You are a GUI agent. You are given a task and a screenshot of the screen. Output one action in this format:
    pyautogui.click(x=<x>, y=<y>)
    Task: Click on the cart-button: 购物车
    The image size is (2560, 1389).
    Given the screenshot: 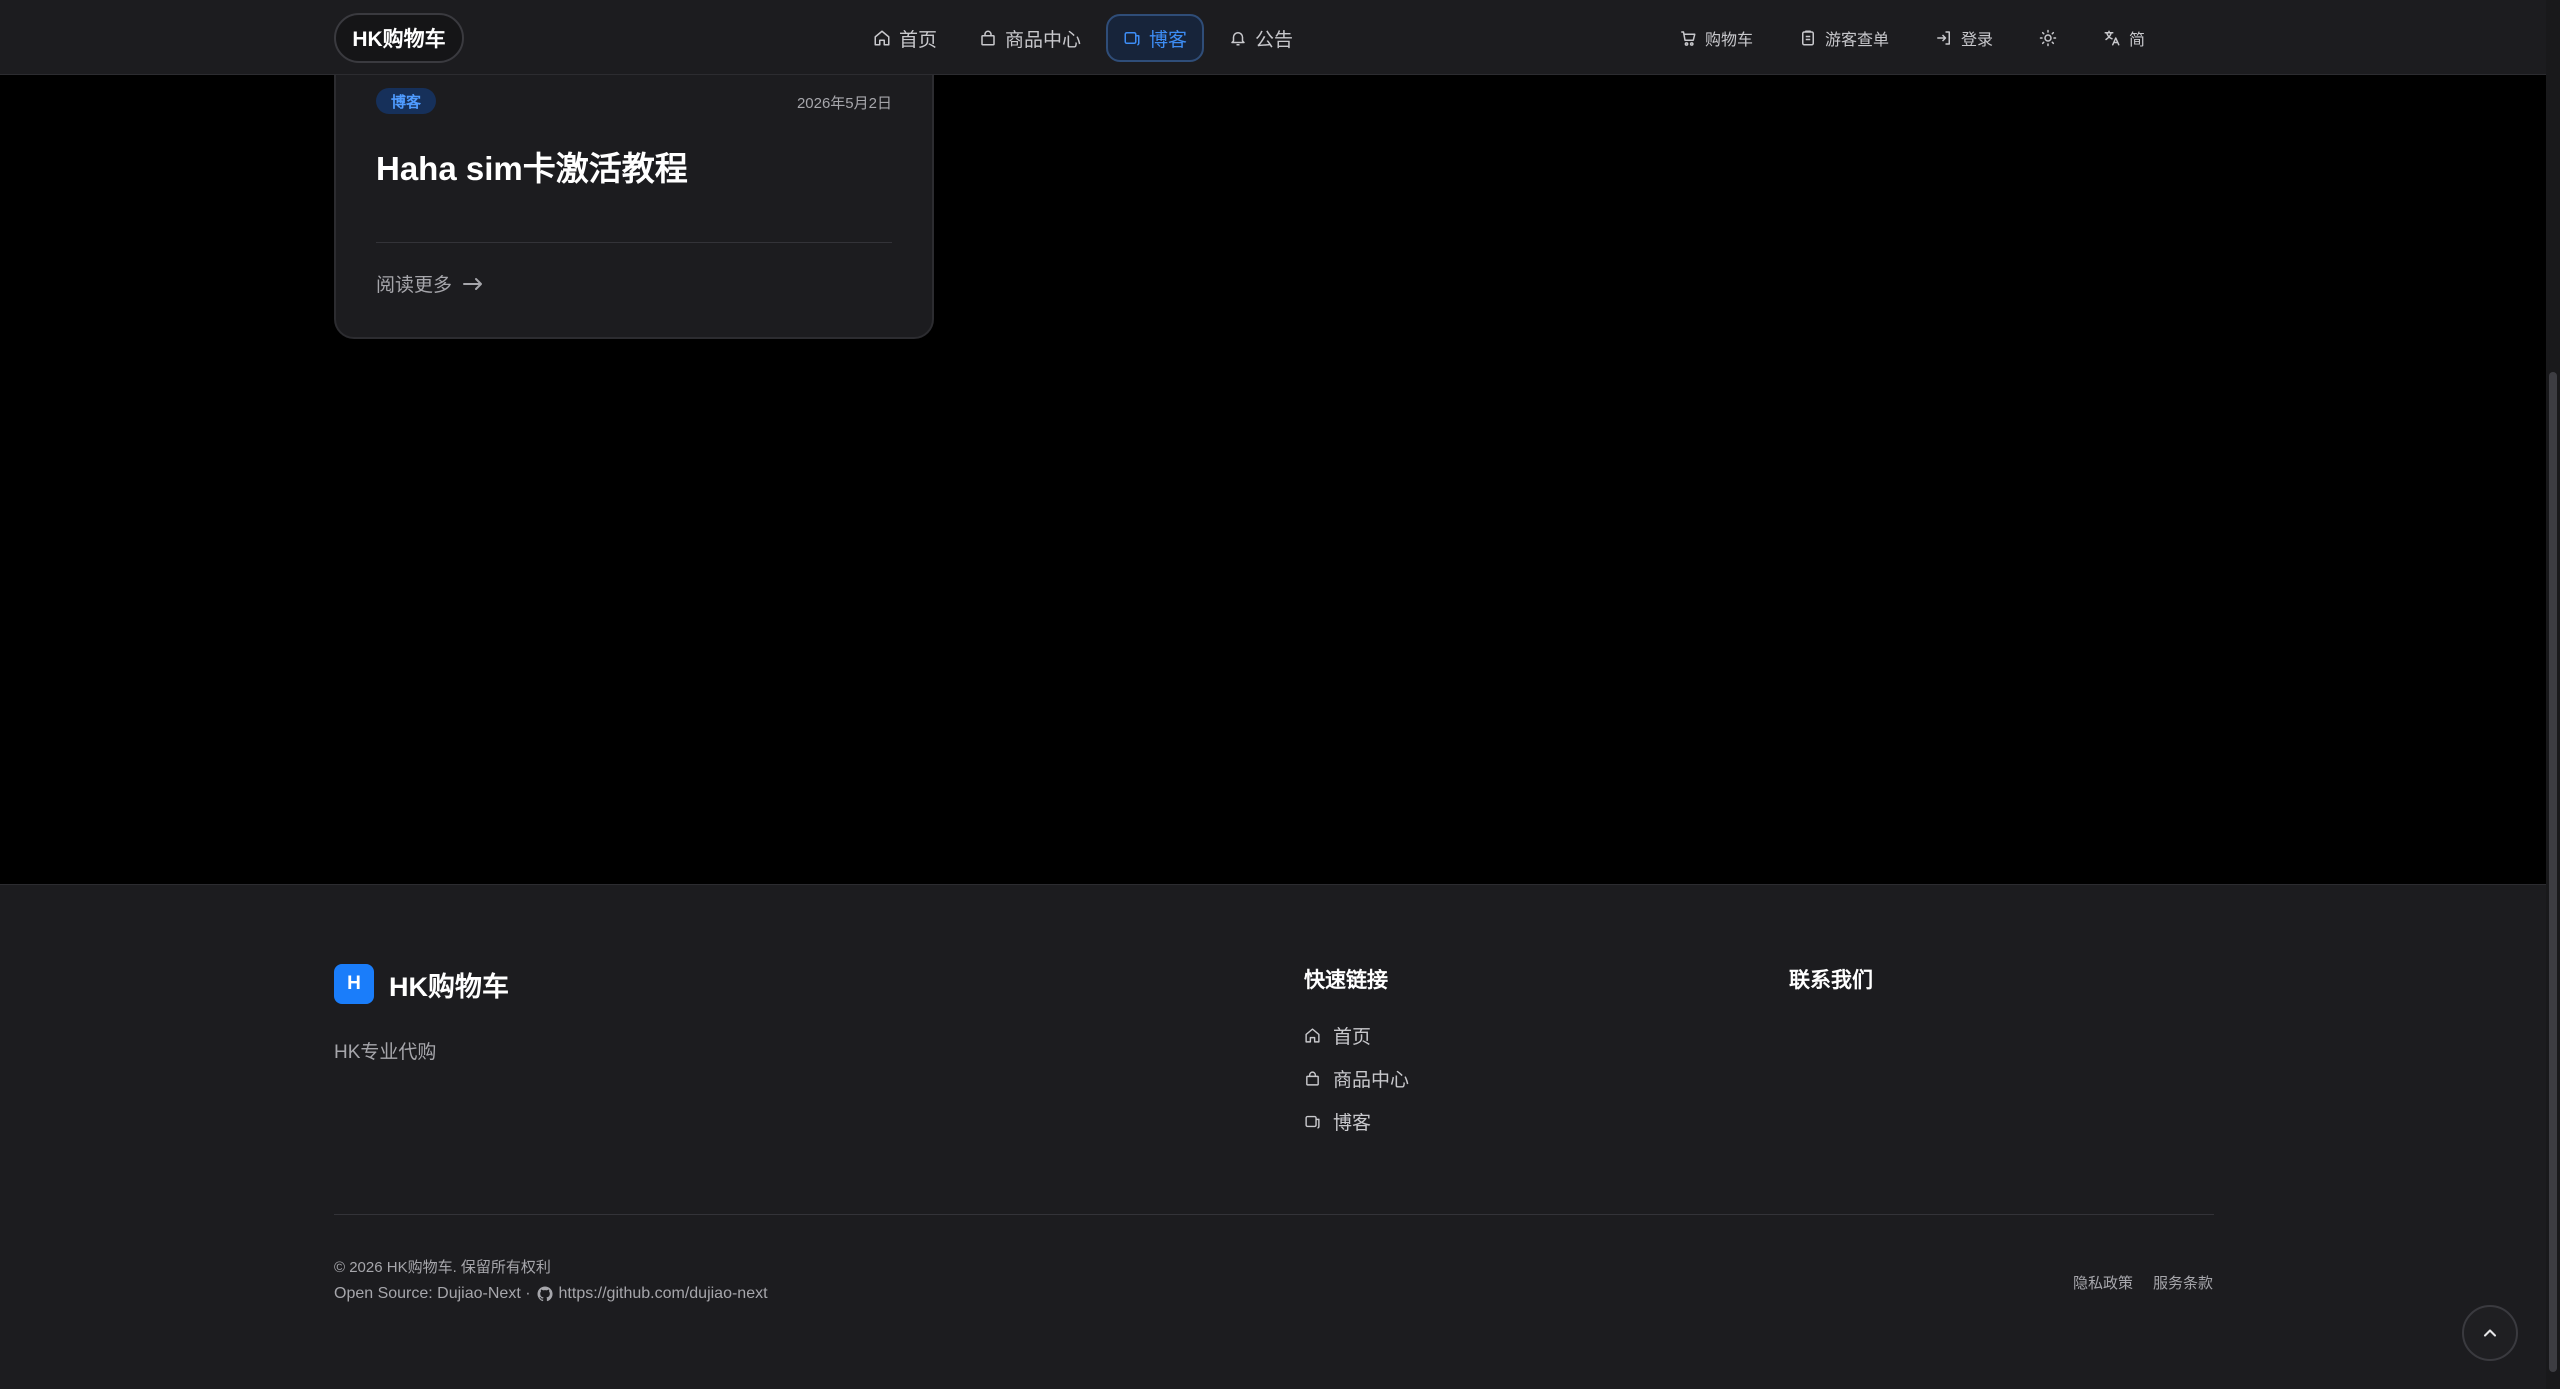 What is the action you would take?
    pyautogui.click(x=1716, y=38)
    